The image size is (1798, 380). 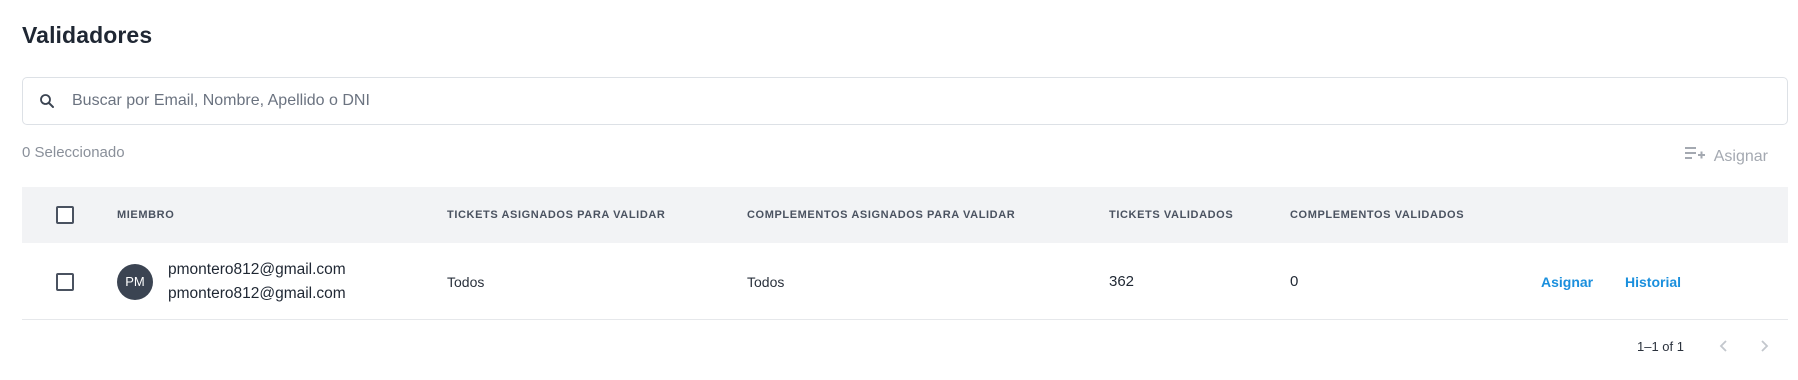 I want to click on search-input, so click(x=929, y=101).